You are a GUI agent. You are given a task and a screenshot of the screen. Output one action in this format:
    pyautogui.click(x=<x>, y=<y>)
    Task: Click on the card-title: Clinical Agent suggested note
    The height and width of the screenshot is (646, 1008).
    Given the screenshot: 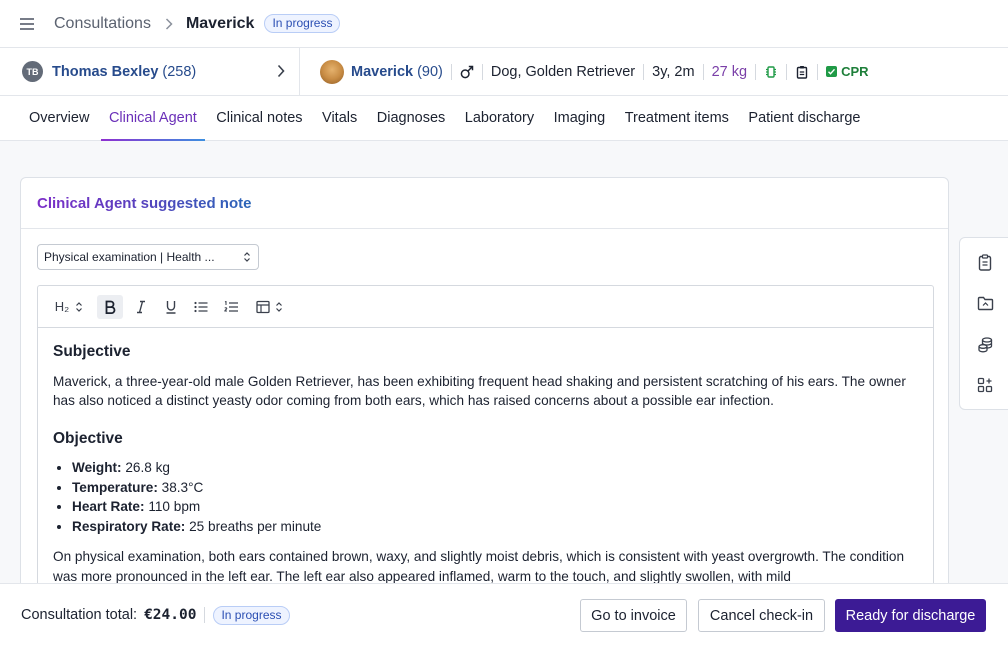 What is the action you would take?
    pyautogui.click(x=144, y=203)
    